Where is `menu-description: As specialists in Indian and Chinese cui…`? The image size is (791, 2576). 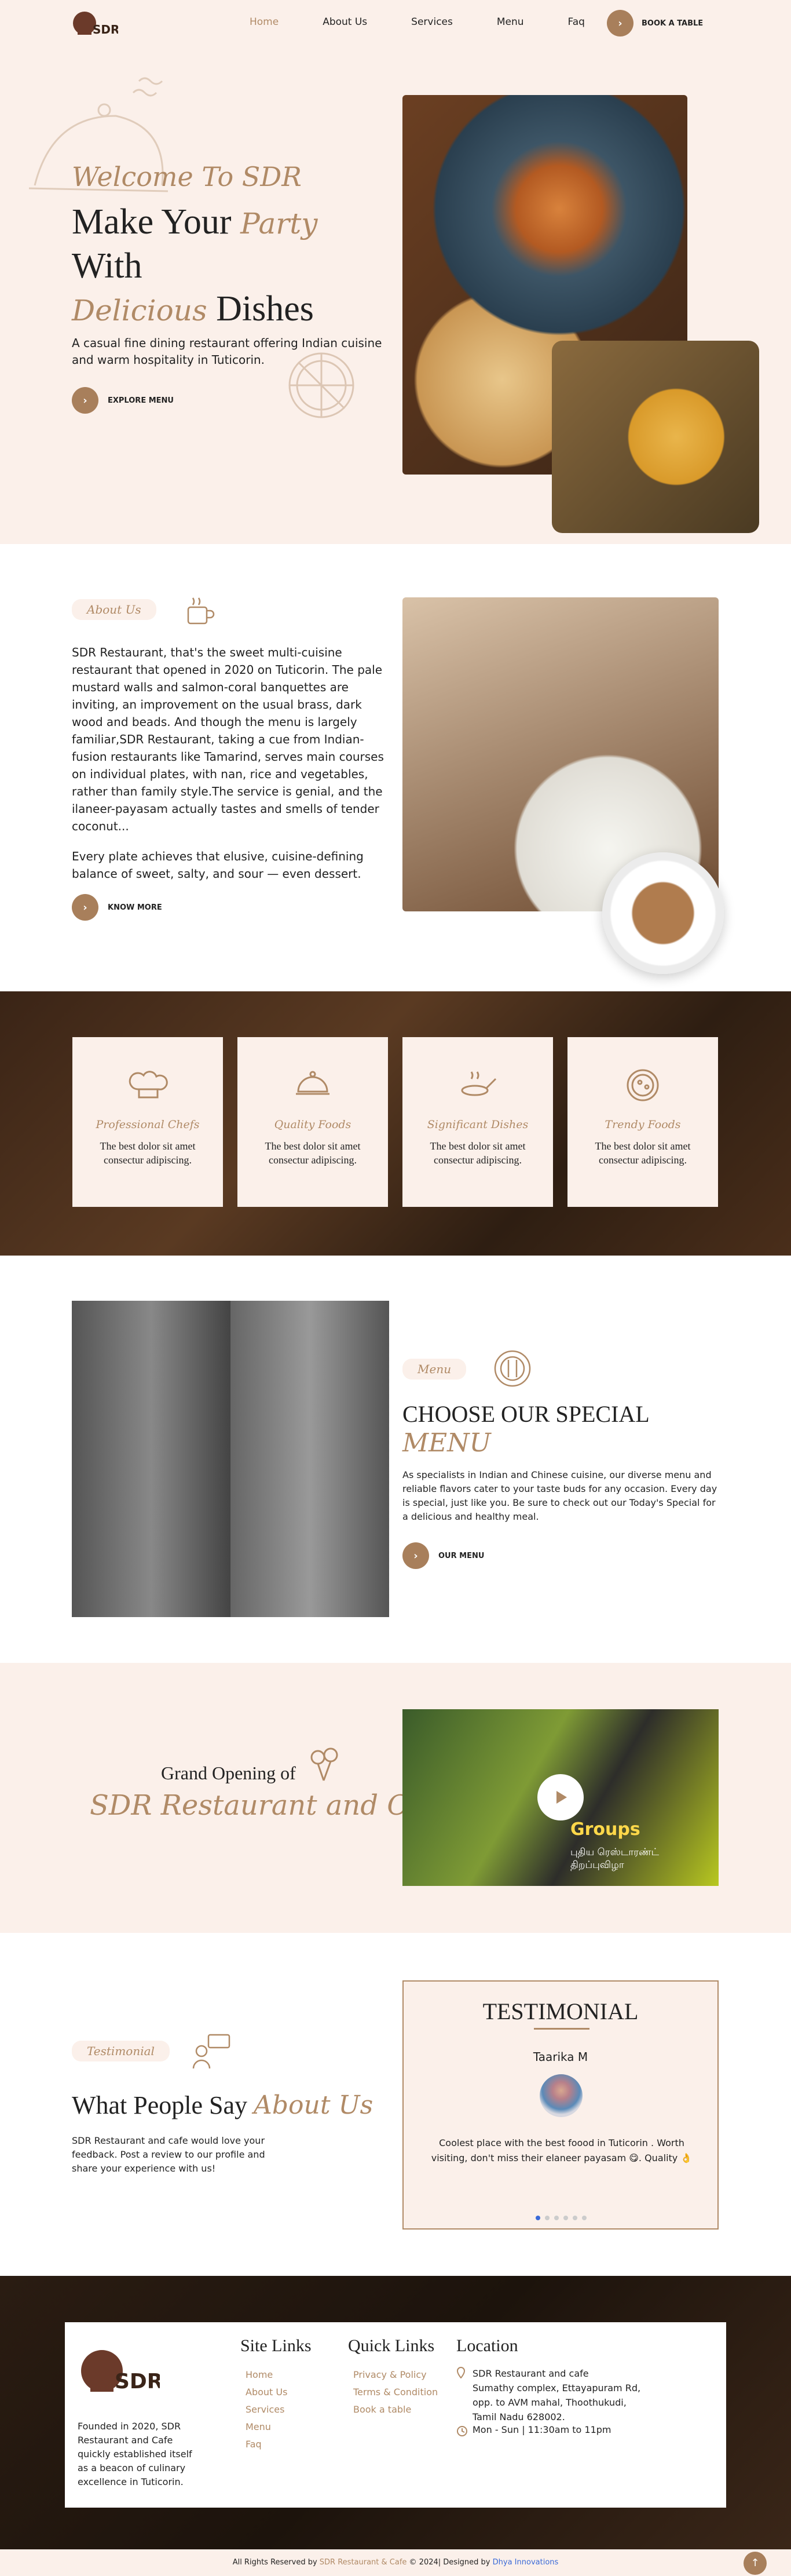 menu-description: As specialists in Indian and Chinese cui… is located at coordinates (559, 1495).